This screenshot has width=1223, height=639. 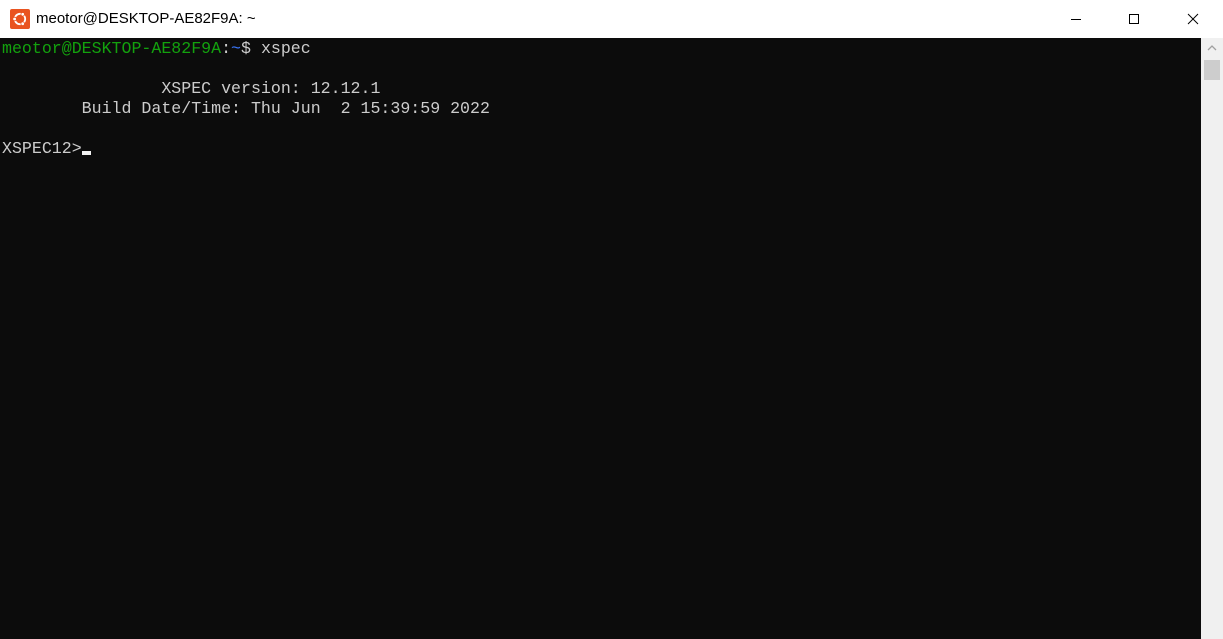 I want to click on scrollbar-thumb, so click(x=1212, y=70).